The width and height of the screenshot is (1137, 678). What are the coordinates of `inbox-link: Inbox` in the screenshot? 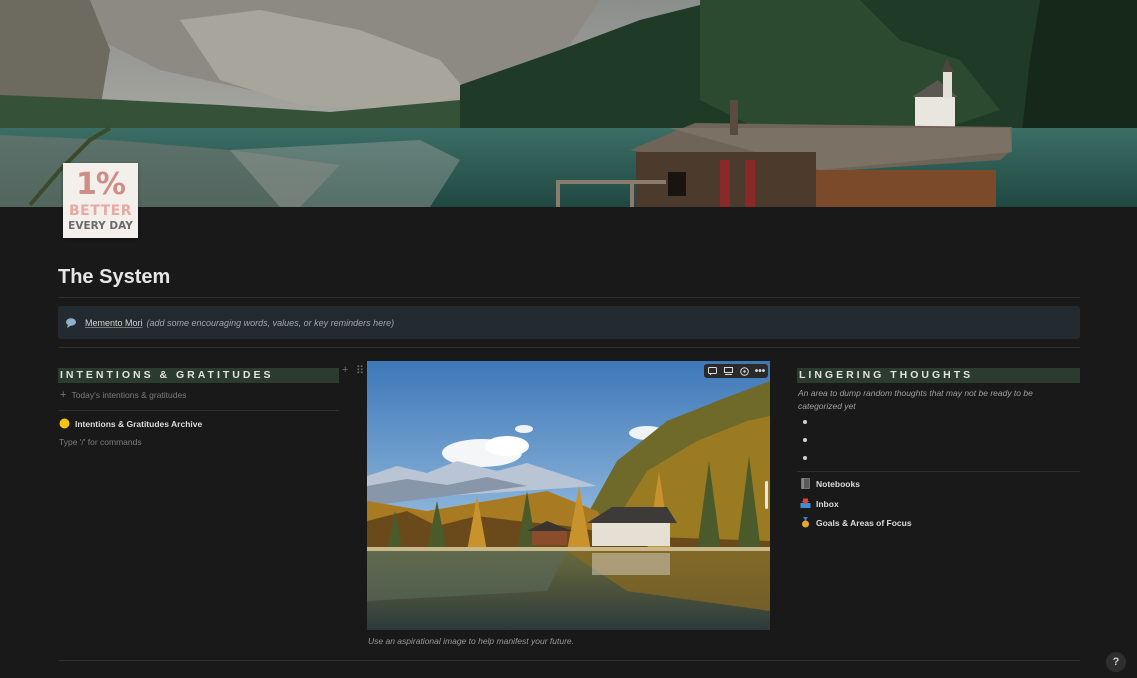 It's located at (819, 503).